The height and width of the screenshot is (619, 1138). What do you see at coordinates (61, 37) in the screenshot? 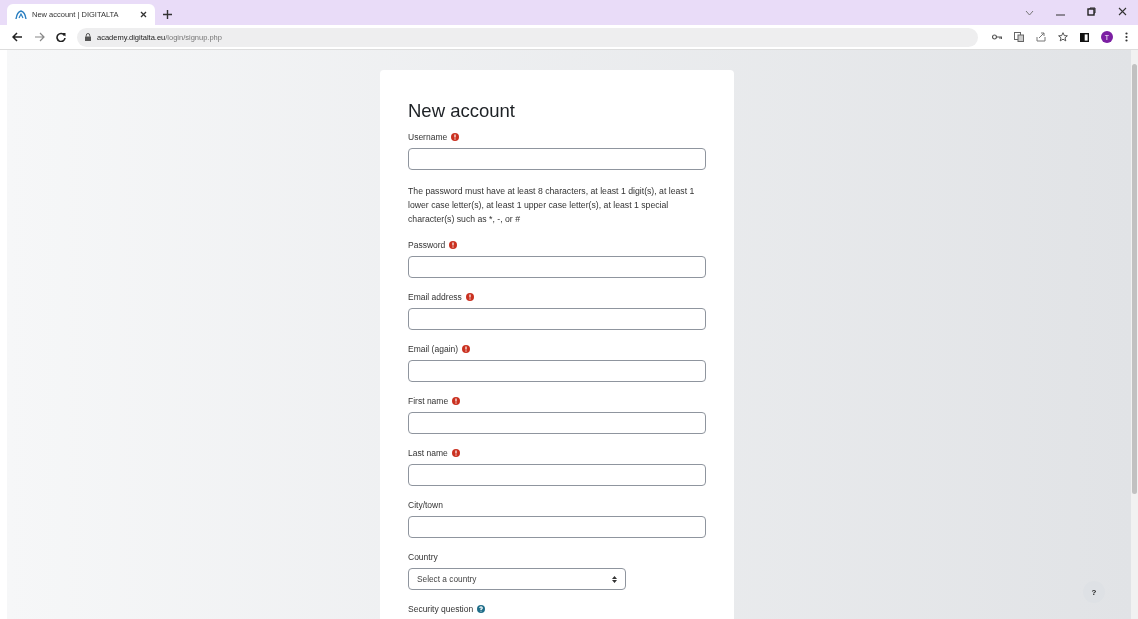
I see `reload-icon` at bounding box center [61, 37].